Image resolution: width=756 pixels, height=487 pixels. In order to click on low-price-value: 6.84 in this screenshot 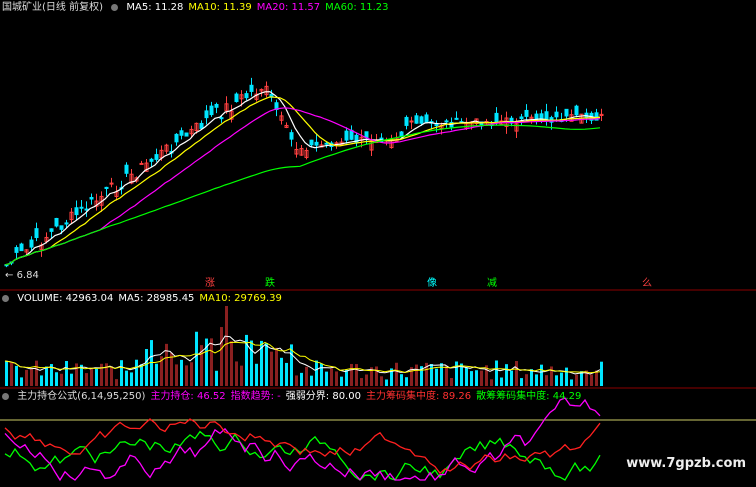, I will do `click(27, 275)`.